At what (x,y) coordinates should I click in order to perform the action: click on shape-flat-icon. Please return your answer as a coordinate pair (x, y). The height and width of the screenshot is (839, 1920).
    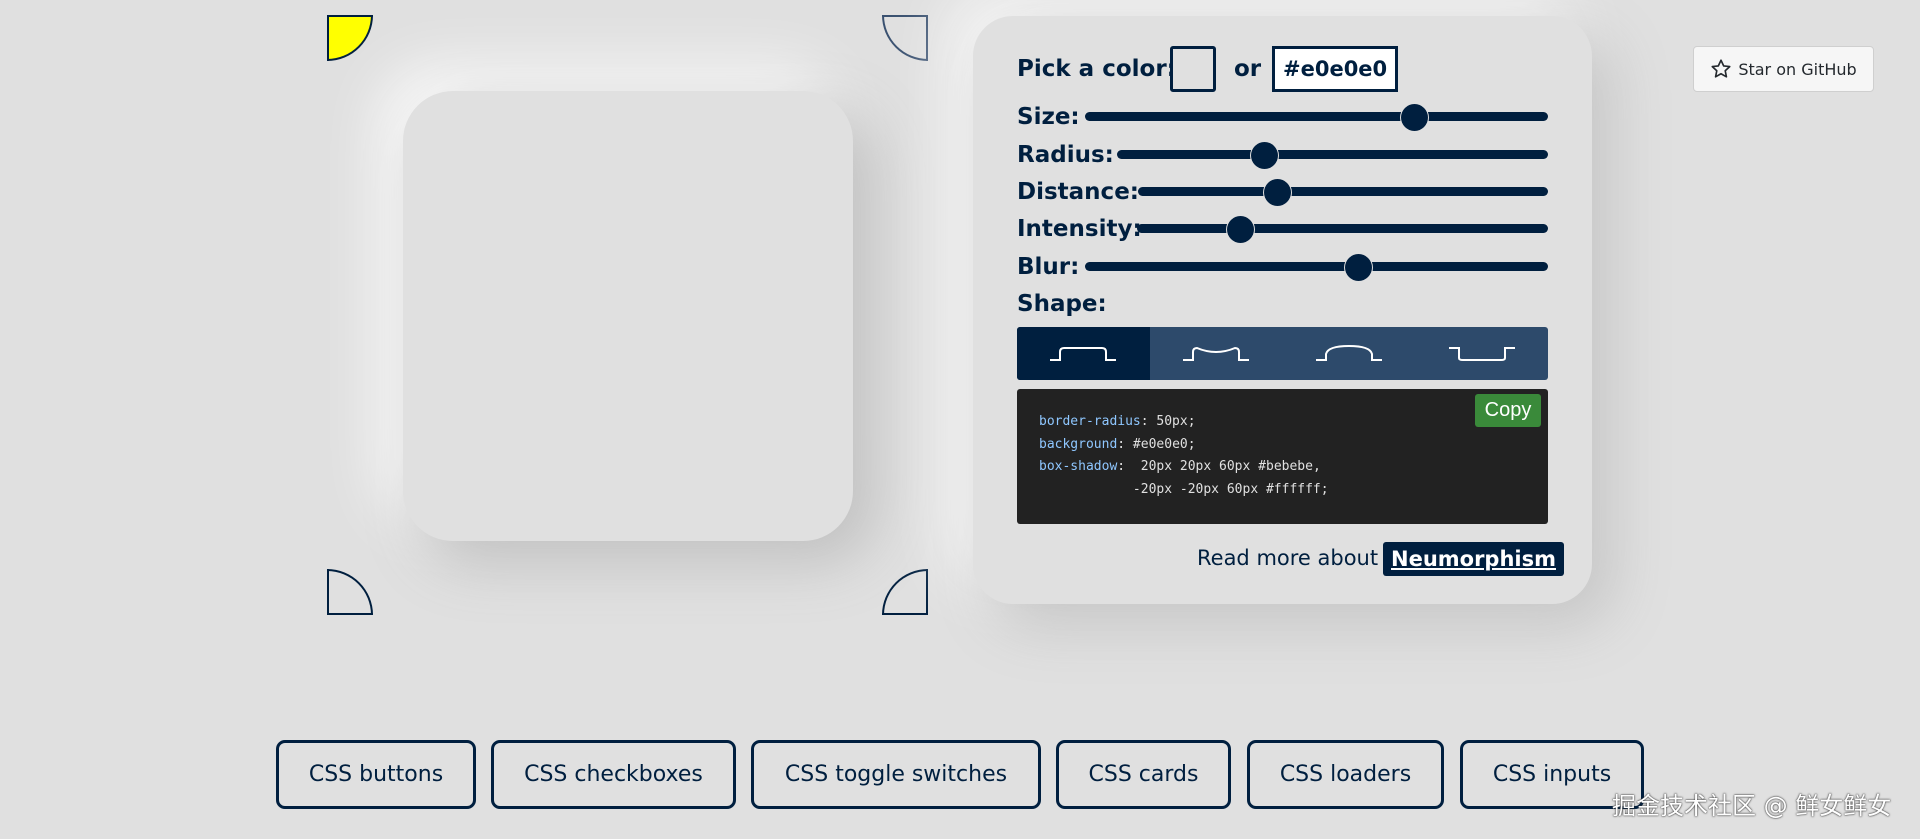
    Looking at the image, I should click on (1083, 353).